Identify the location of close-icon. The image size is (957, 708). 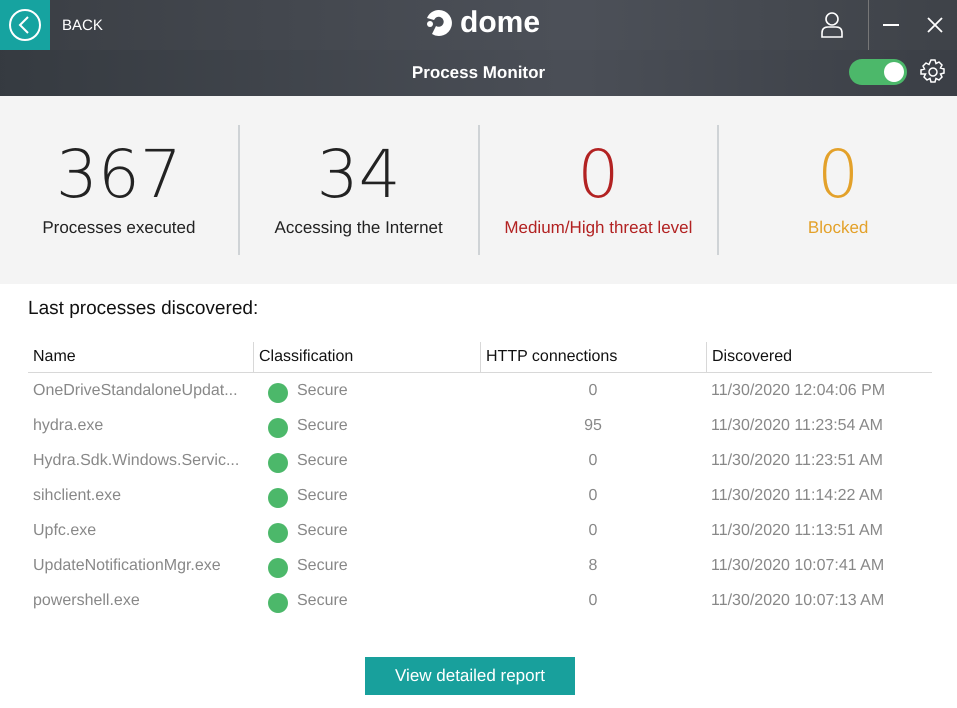
(935, 25).